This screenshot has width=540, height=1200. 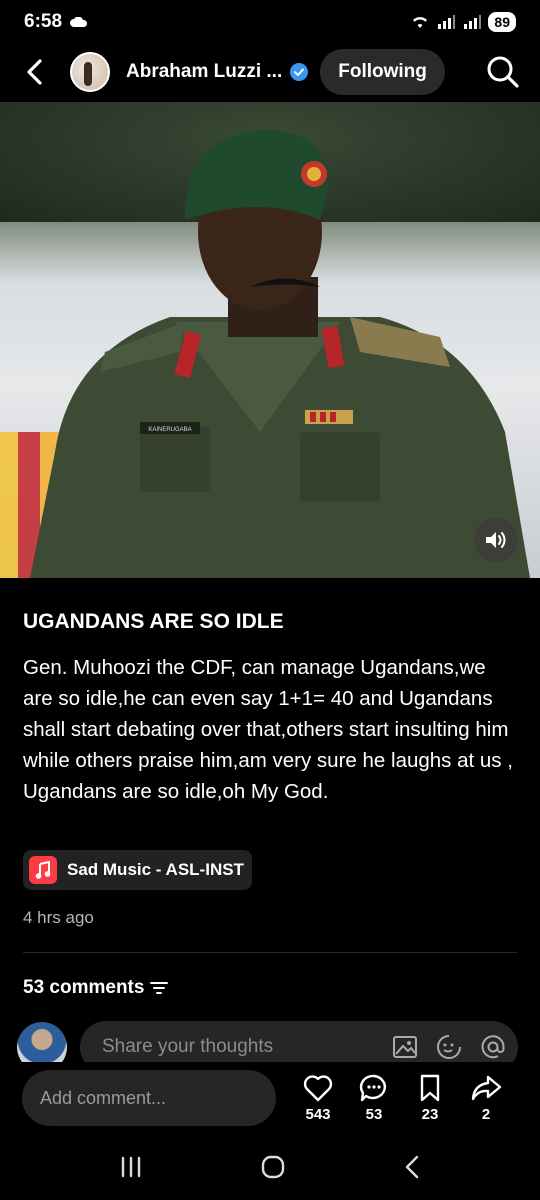 I want to click on status-time: 6:58, so click(x=43, y=21).